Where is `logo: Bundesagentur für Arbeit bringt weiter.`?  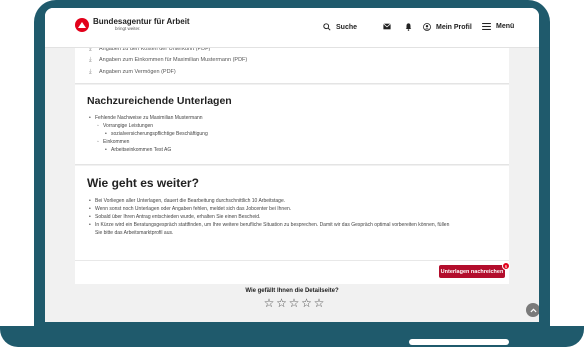
logo: Bundesagentur für Arbeit bringt weiter. is located at coordinates (132, 25).